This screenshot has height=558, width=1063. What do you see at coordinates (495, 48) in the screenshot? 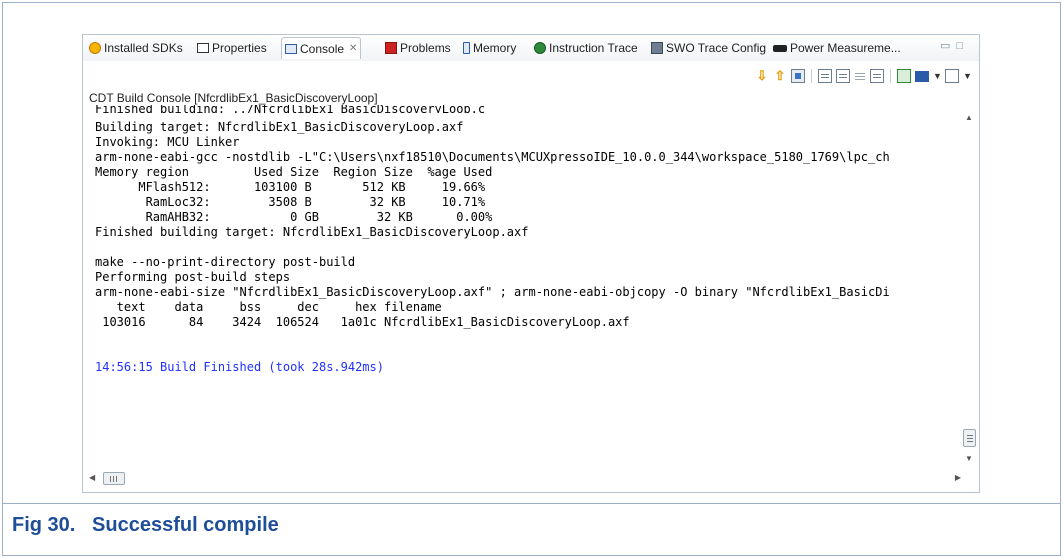
I see `tab-label: Memory` at bounding box center [495, 48].